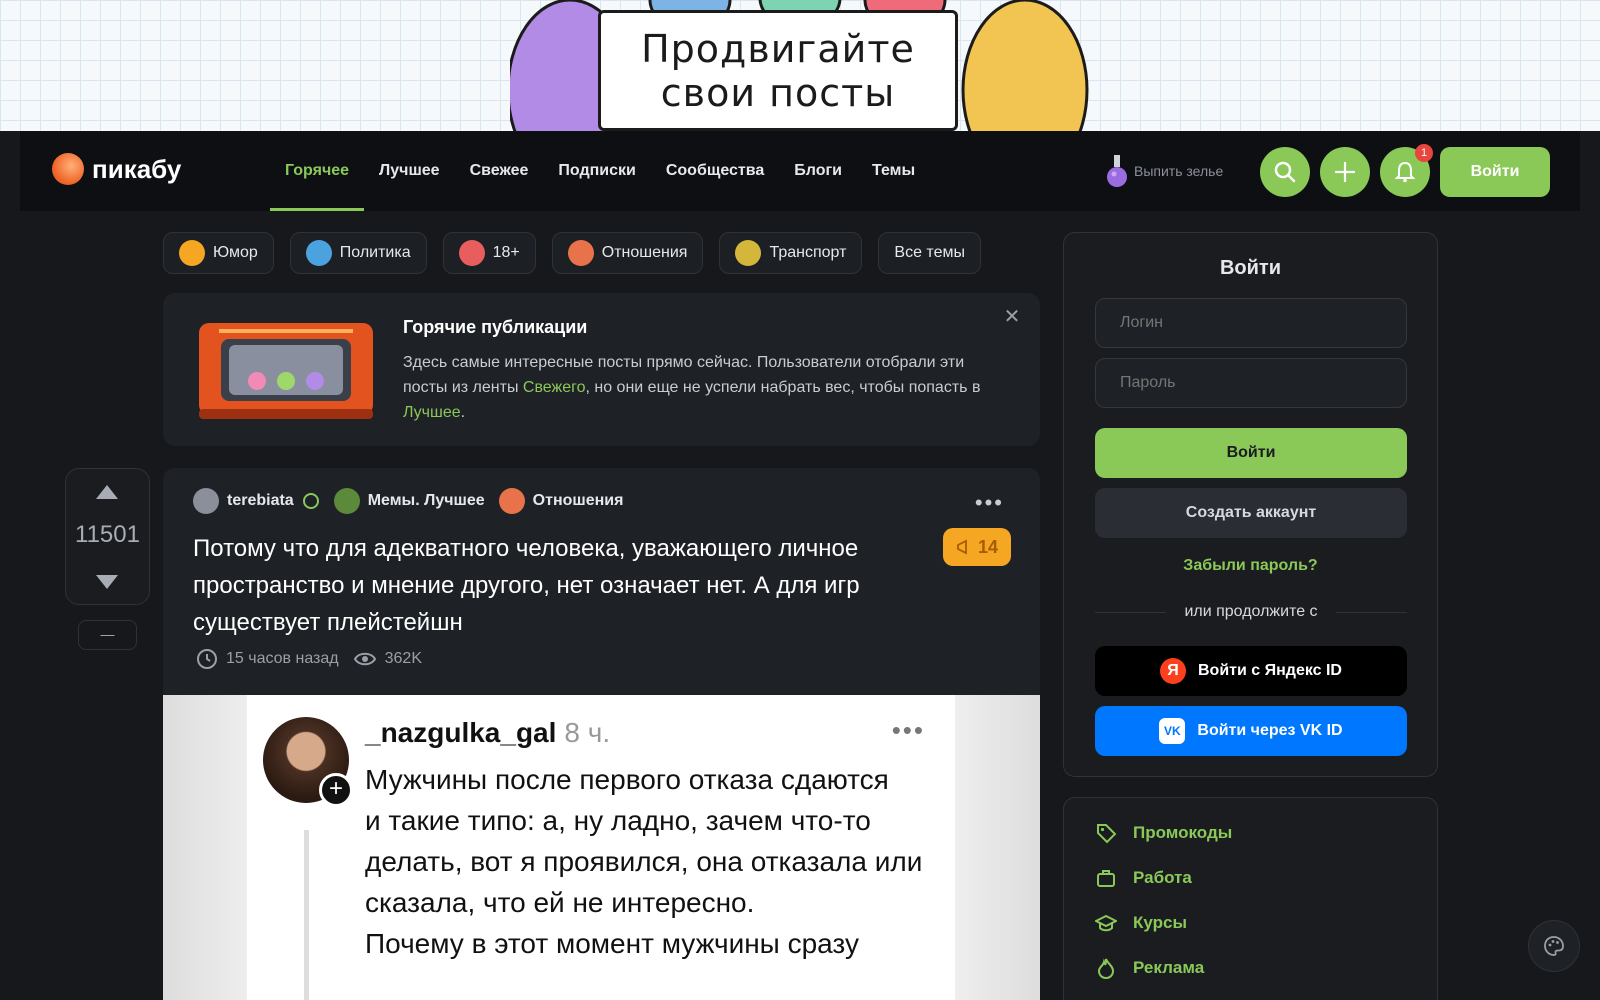 Image resolution: width=1600 pixels, height=1000 pixels. What do you see at coordinates (358, 253) in the screenshot?
I see `chip-politics: Политика` at bounding box center [358, 253].